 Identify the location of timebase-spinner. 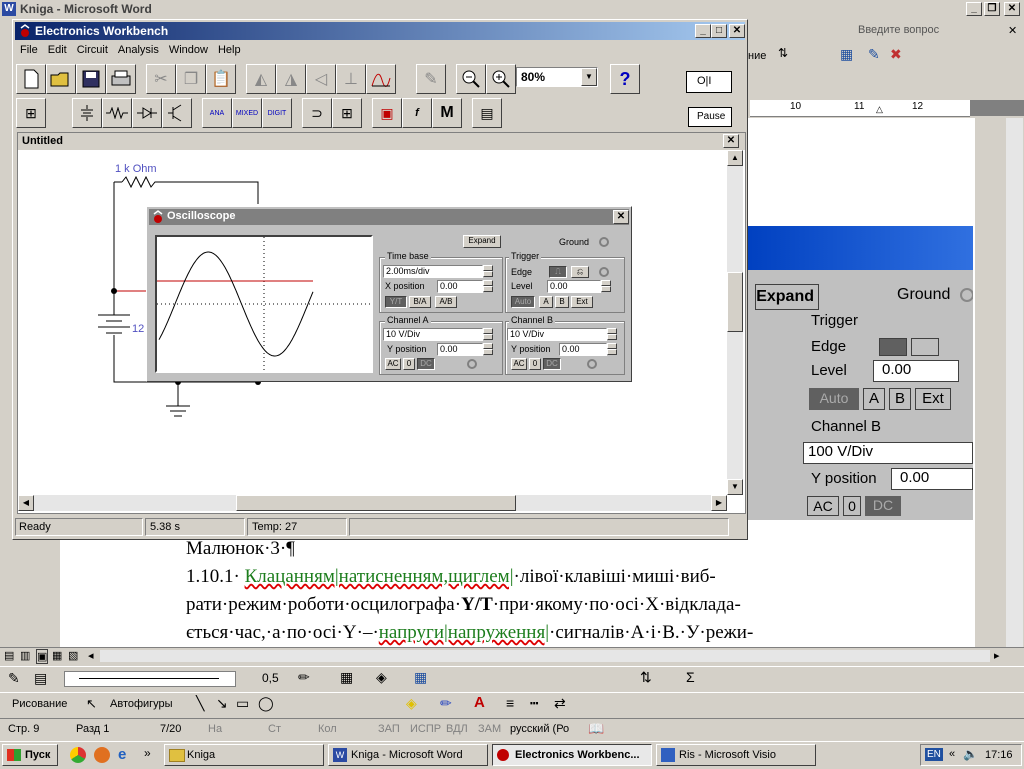
(488, 271).